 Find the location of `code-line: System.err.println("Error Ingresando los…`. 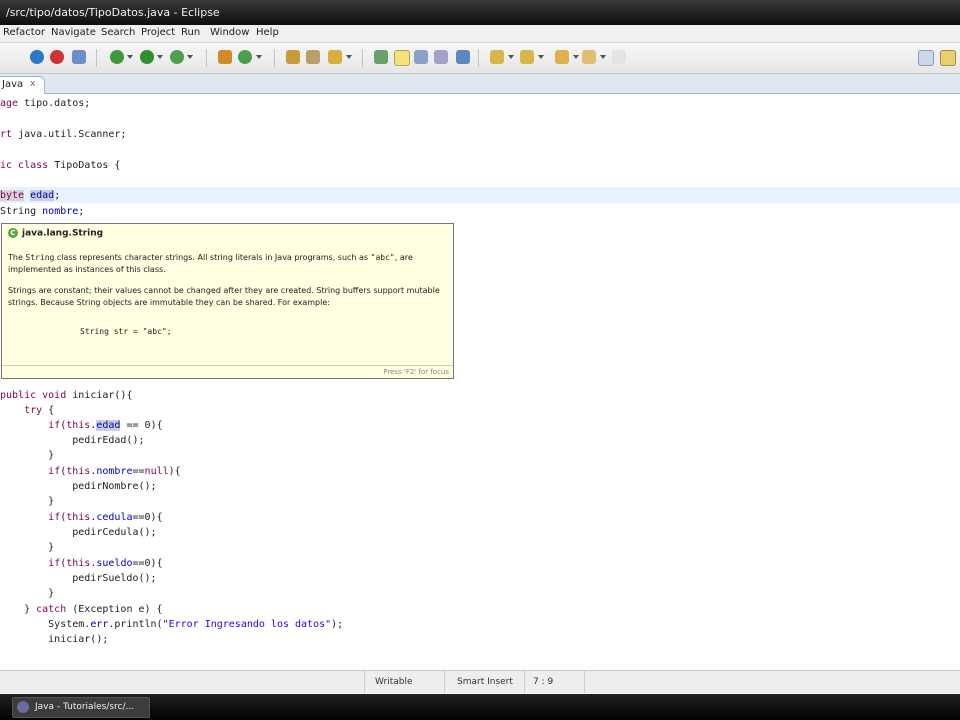

code-line: System.err.println("Error Ingresando los… is located at coordinates (172, 624).